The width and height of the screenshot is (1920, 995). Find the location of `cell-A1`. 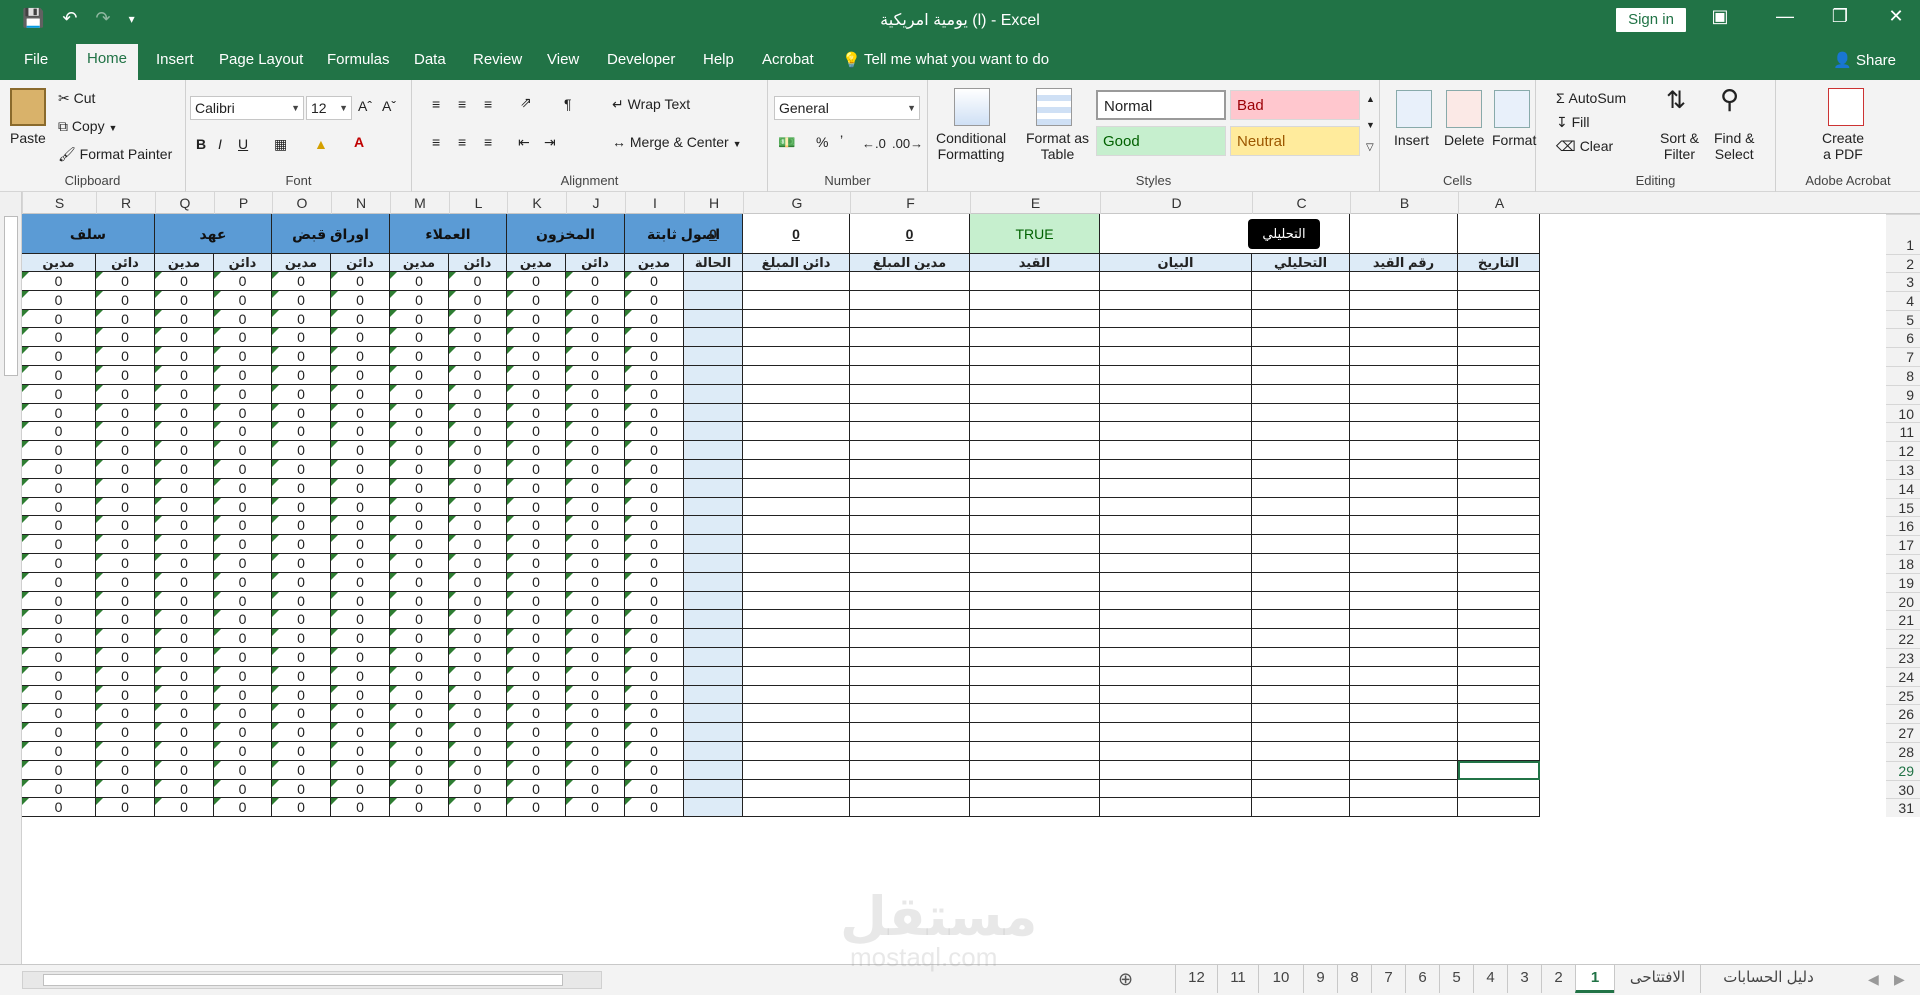

cell-A1 is located at coordinates (1499, 234).